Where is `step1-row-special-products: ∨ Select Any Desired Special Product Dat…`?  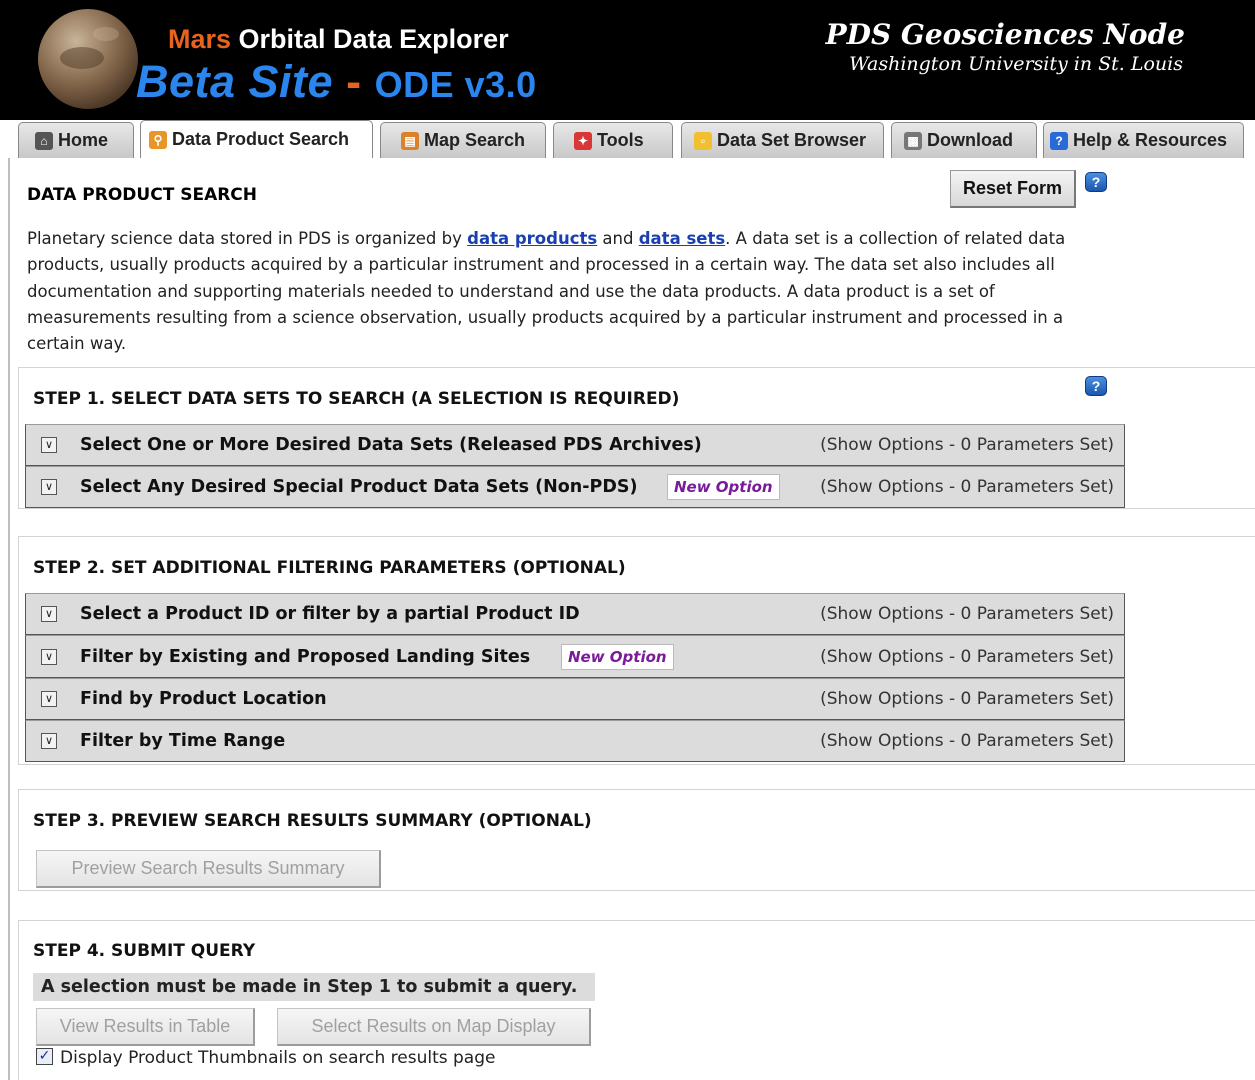
step1-row-special-products: ∨ Select Any Desired Special Product Dat… is located at coordinates (575, 487).